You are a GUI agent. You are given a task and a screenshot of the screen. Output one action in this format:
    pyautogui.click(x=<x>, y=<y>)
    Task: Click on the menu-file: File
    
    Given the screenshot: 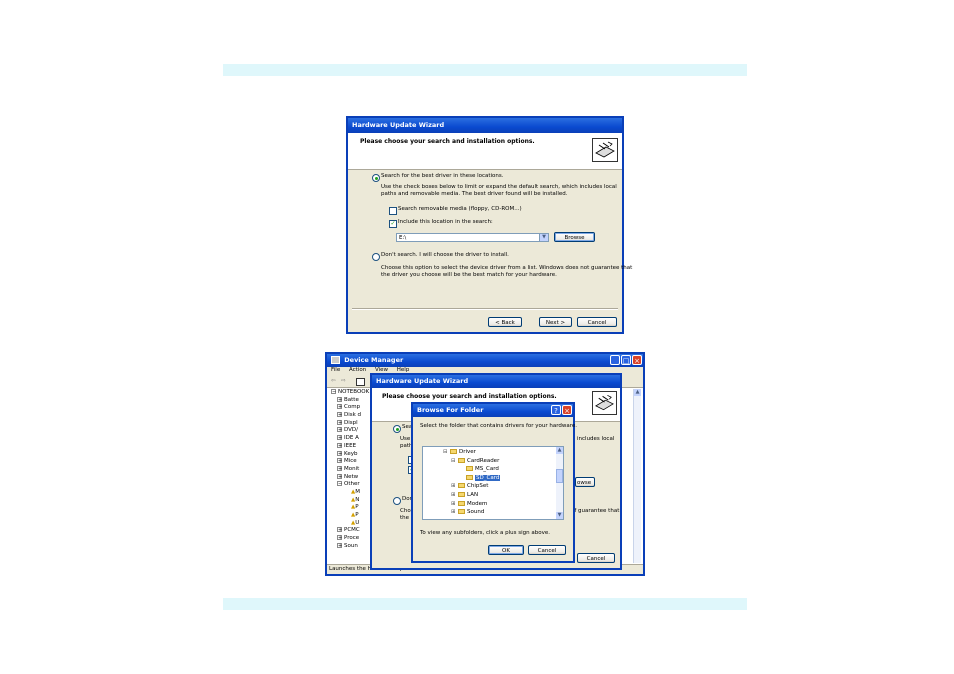 What is the action you would take?
    pyautogui.click(x=335, y=370)
    